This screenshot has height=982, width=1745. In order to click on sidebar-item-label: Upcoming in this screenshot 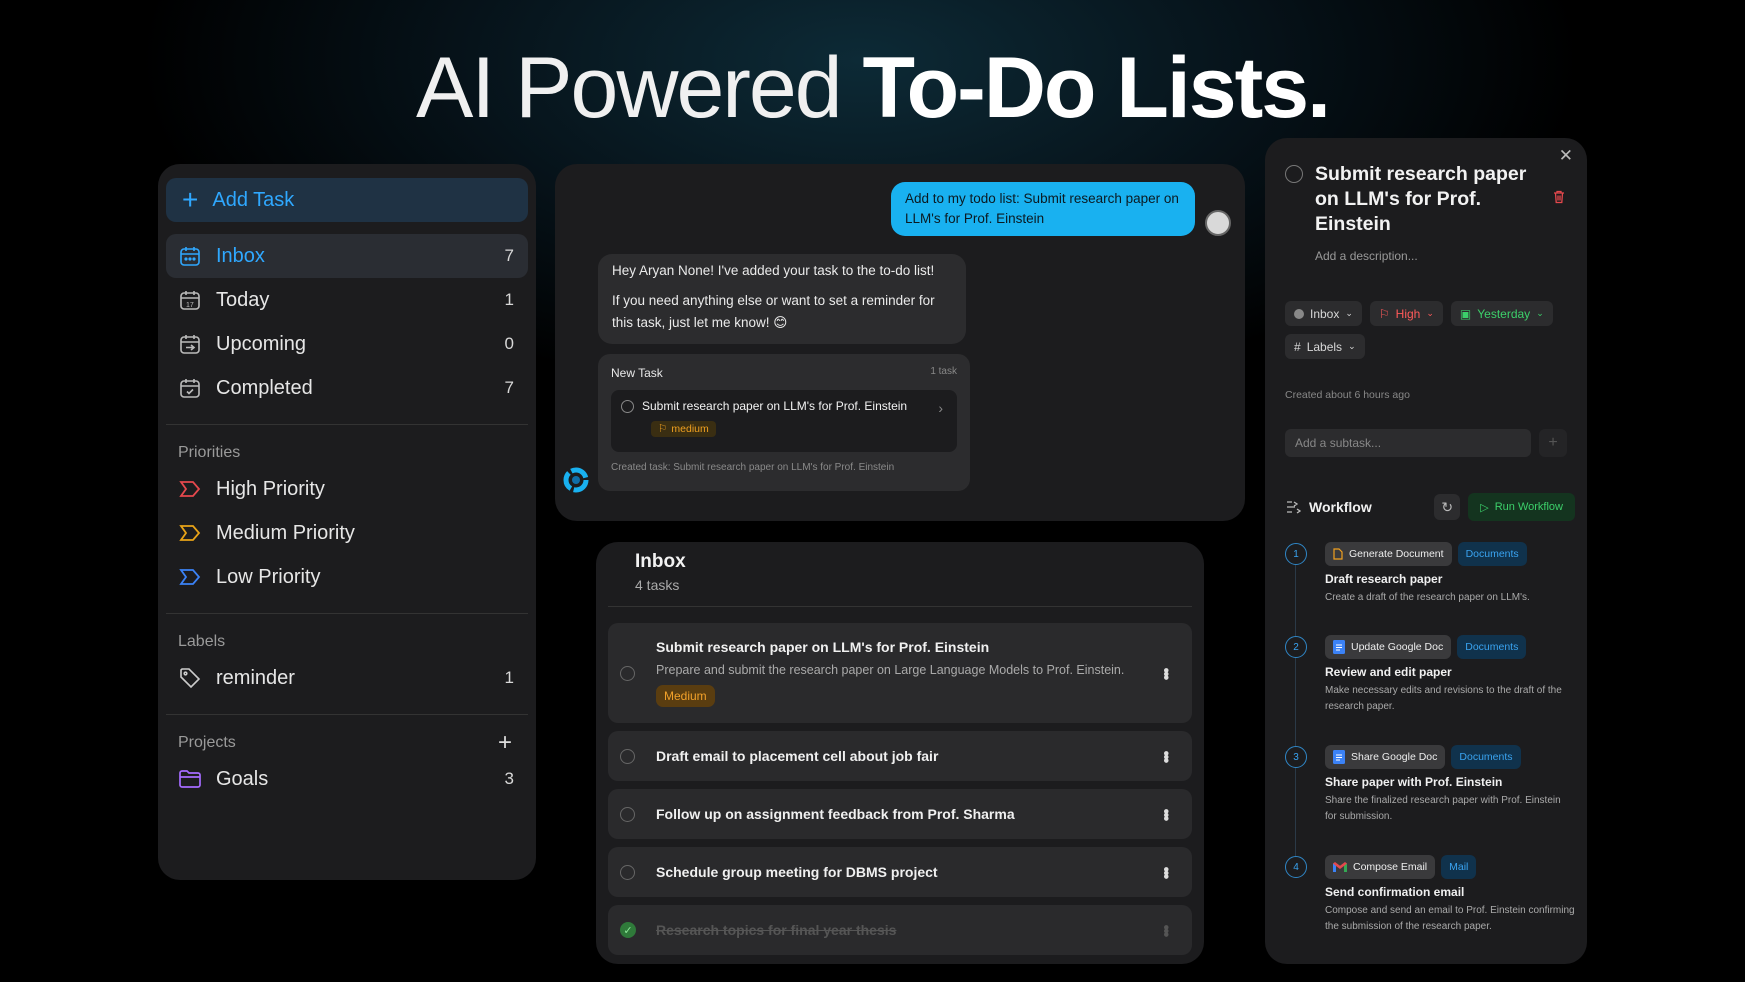, I will do `click(261, 343)`.